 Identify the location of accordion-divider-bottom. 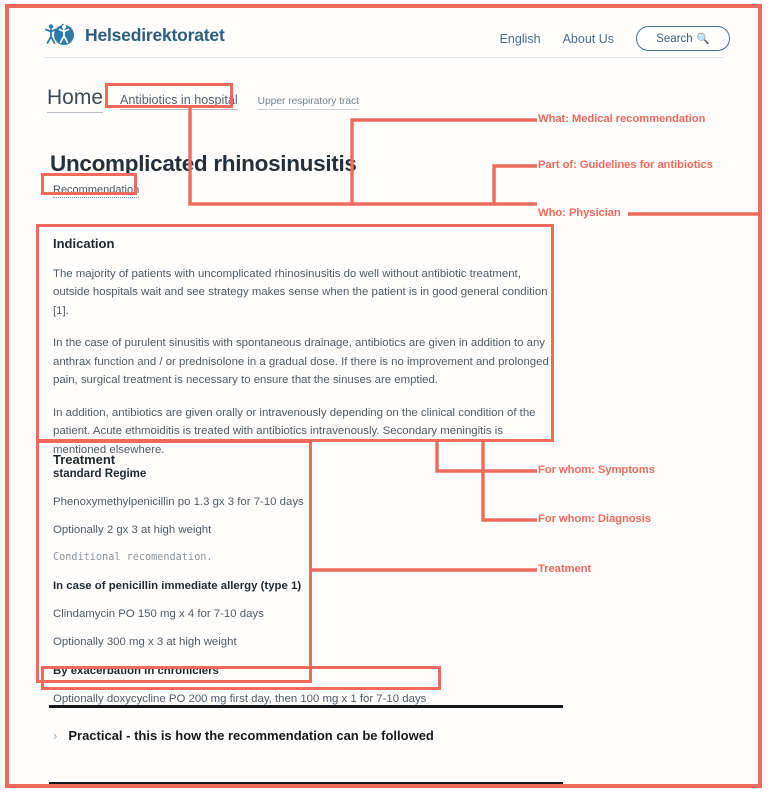
(306, 783).